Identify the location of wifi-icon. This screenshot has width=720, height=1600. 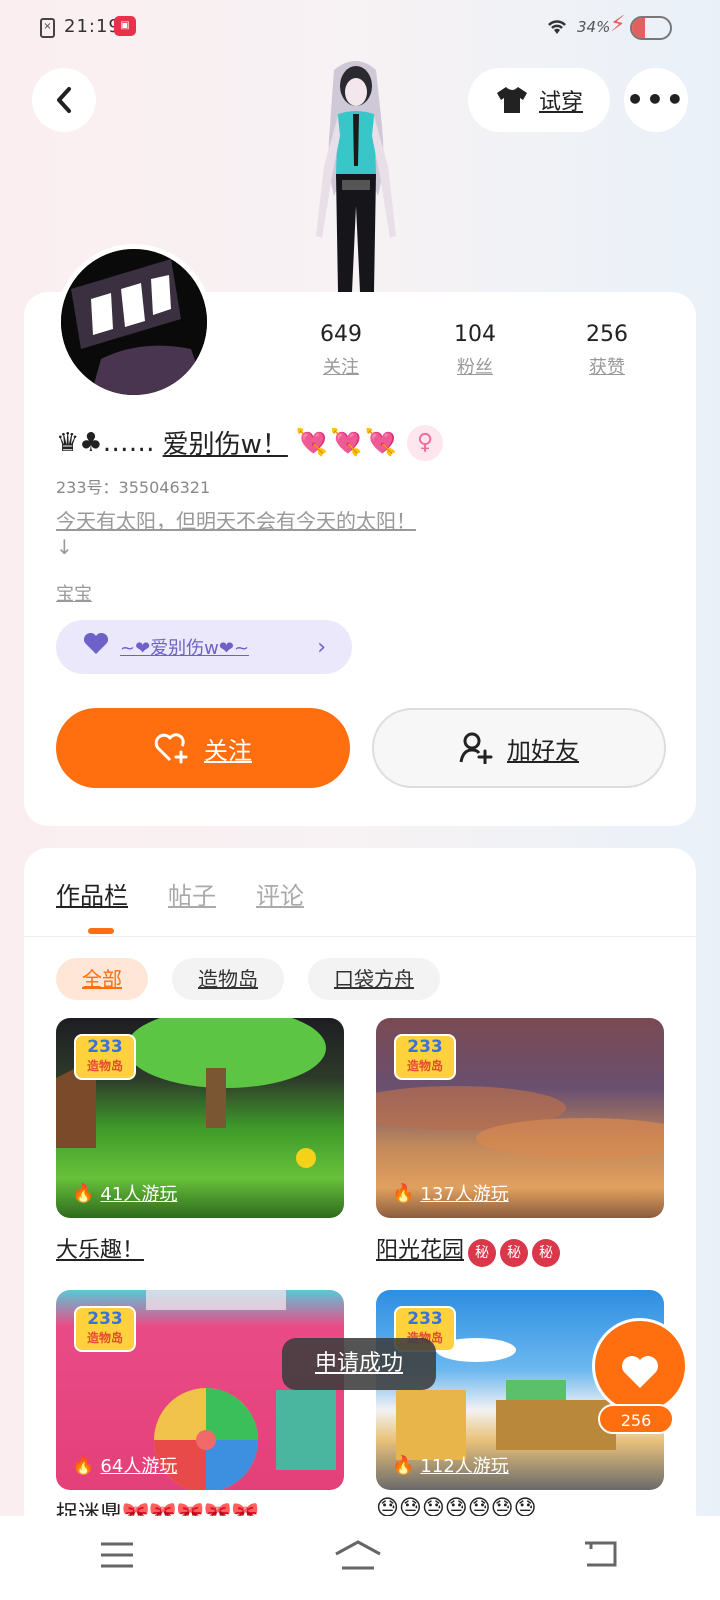
(557, 28).